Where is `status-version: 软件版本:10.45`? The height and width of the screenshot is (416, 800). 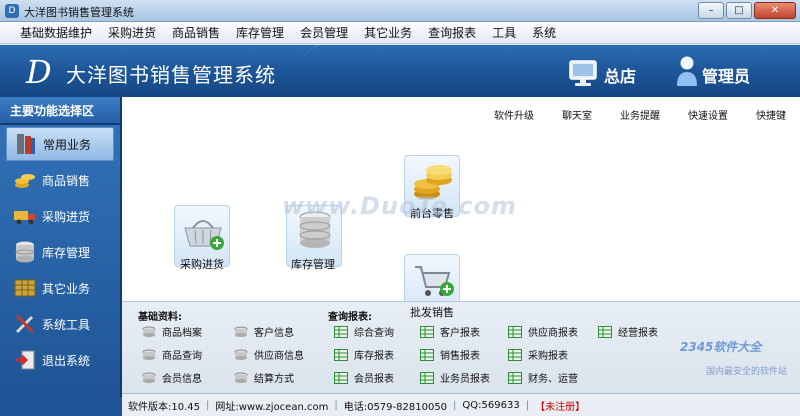
status-version: 软件版本:10.45 is located at coordinates (164, 407).